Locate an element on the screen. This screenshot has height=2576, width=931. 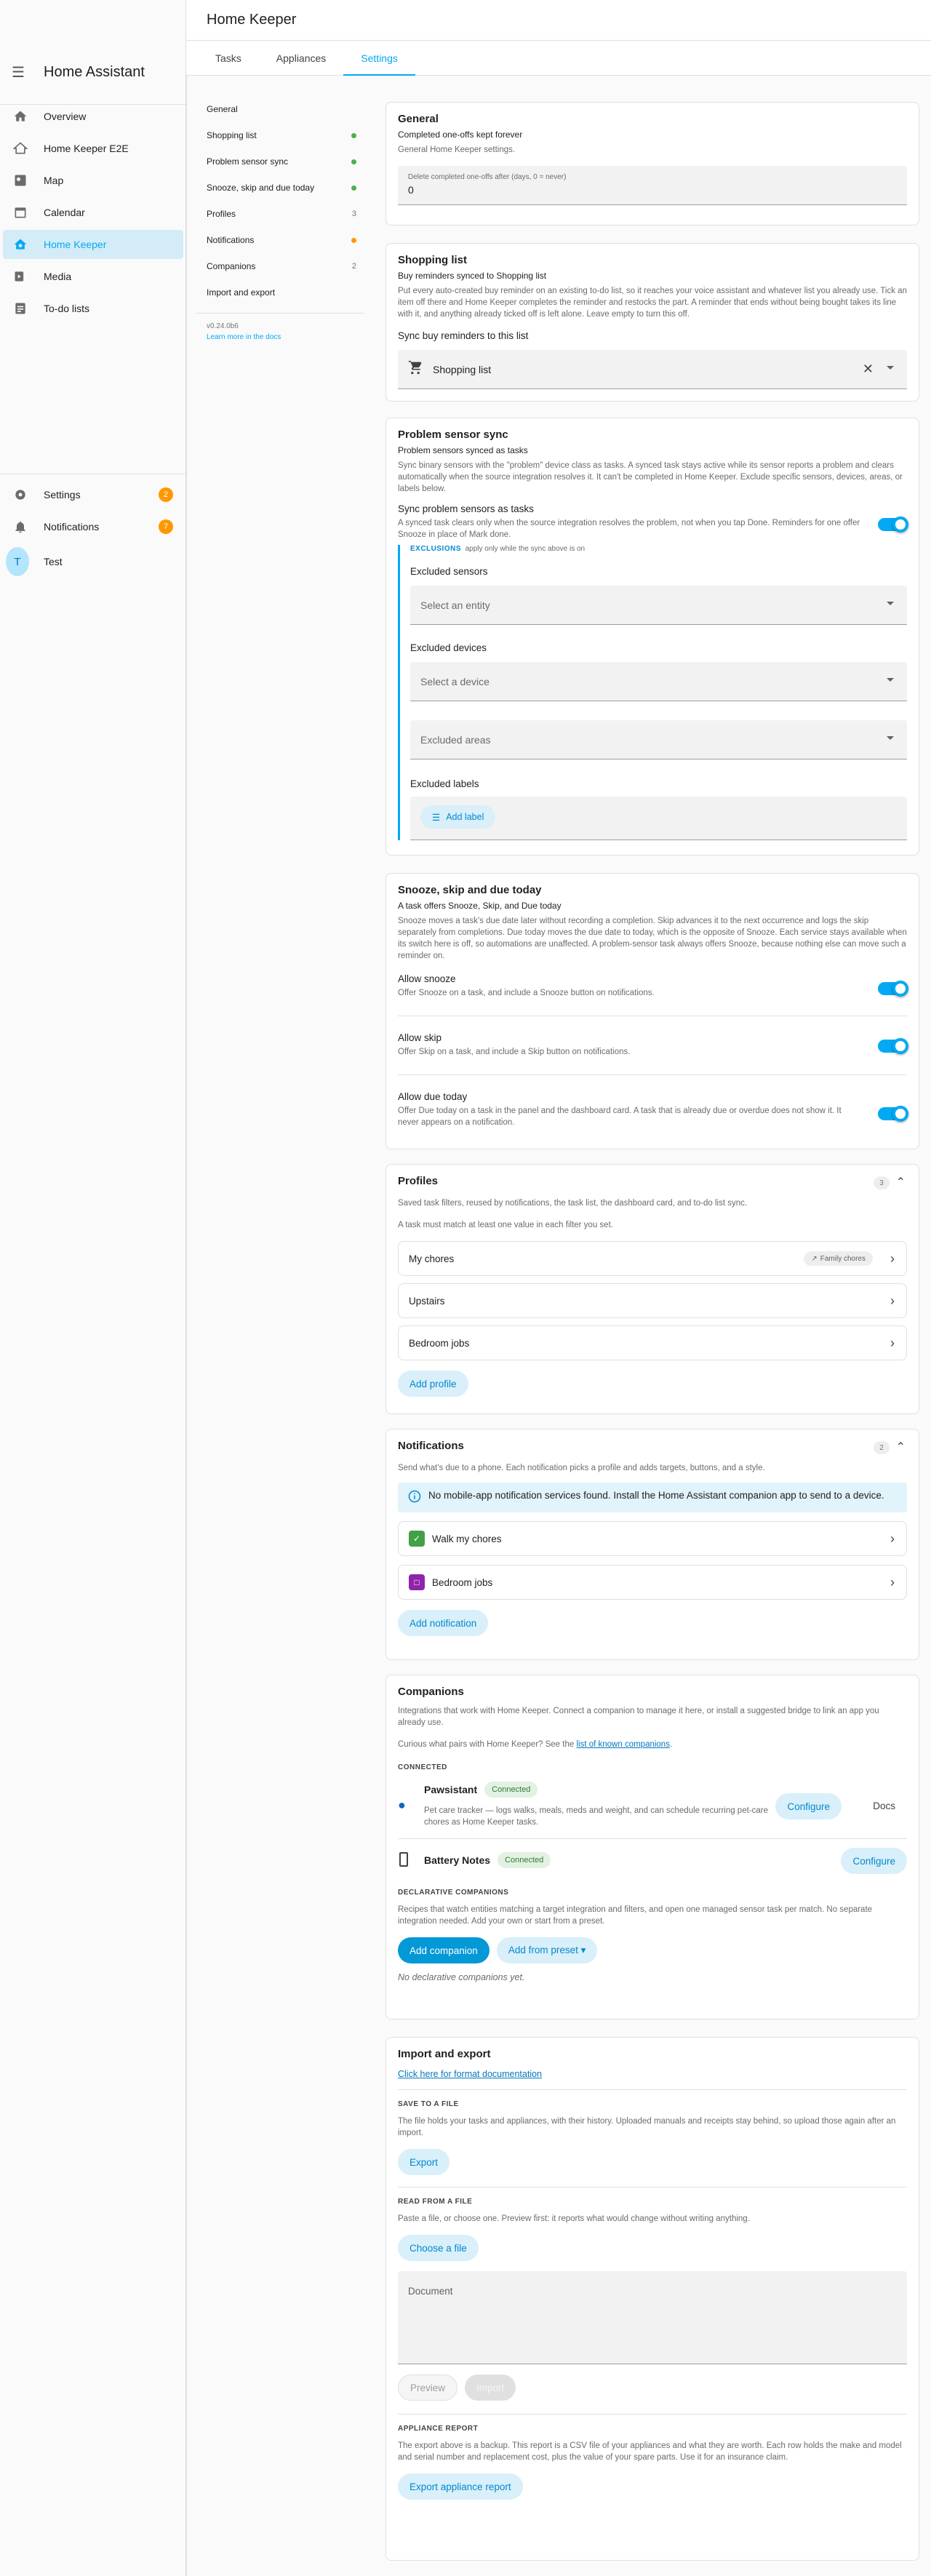
selected-list: Shopping list is located at coordinates (462, 369).